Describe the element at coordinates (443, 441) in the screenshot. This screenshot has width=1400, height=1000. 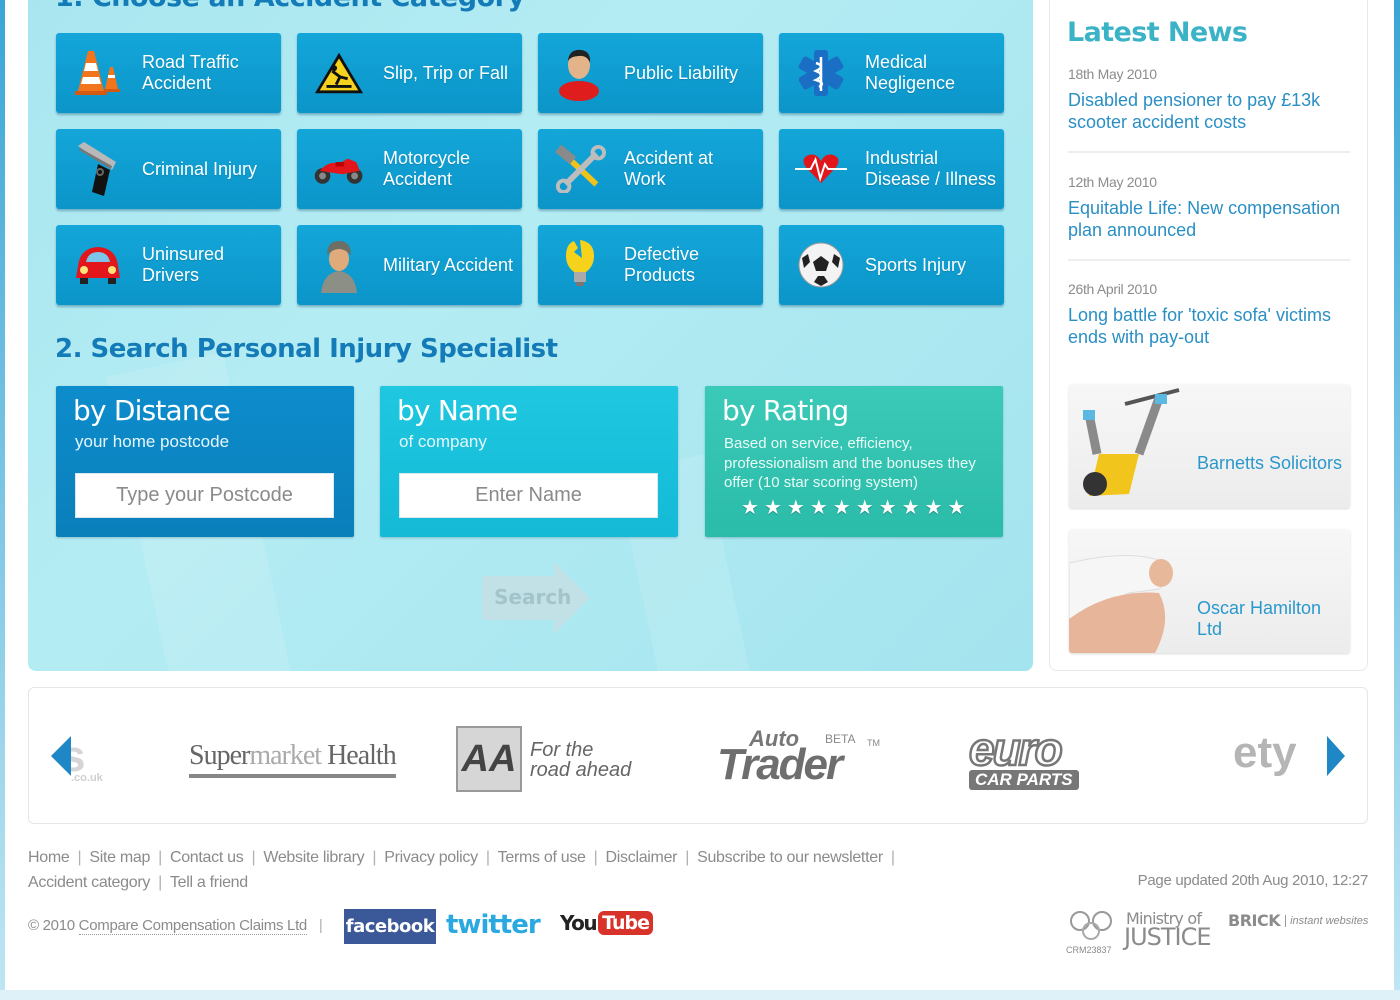
I see `search-name-subtitle: of company` at that location.